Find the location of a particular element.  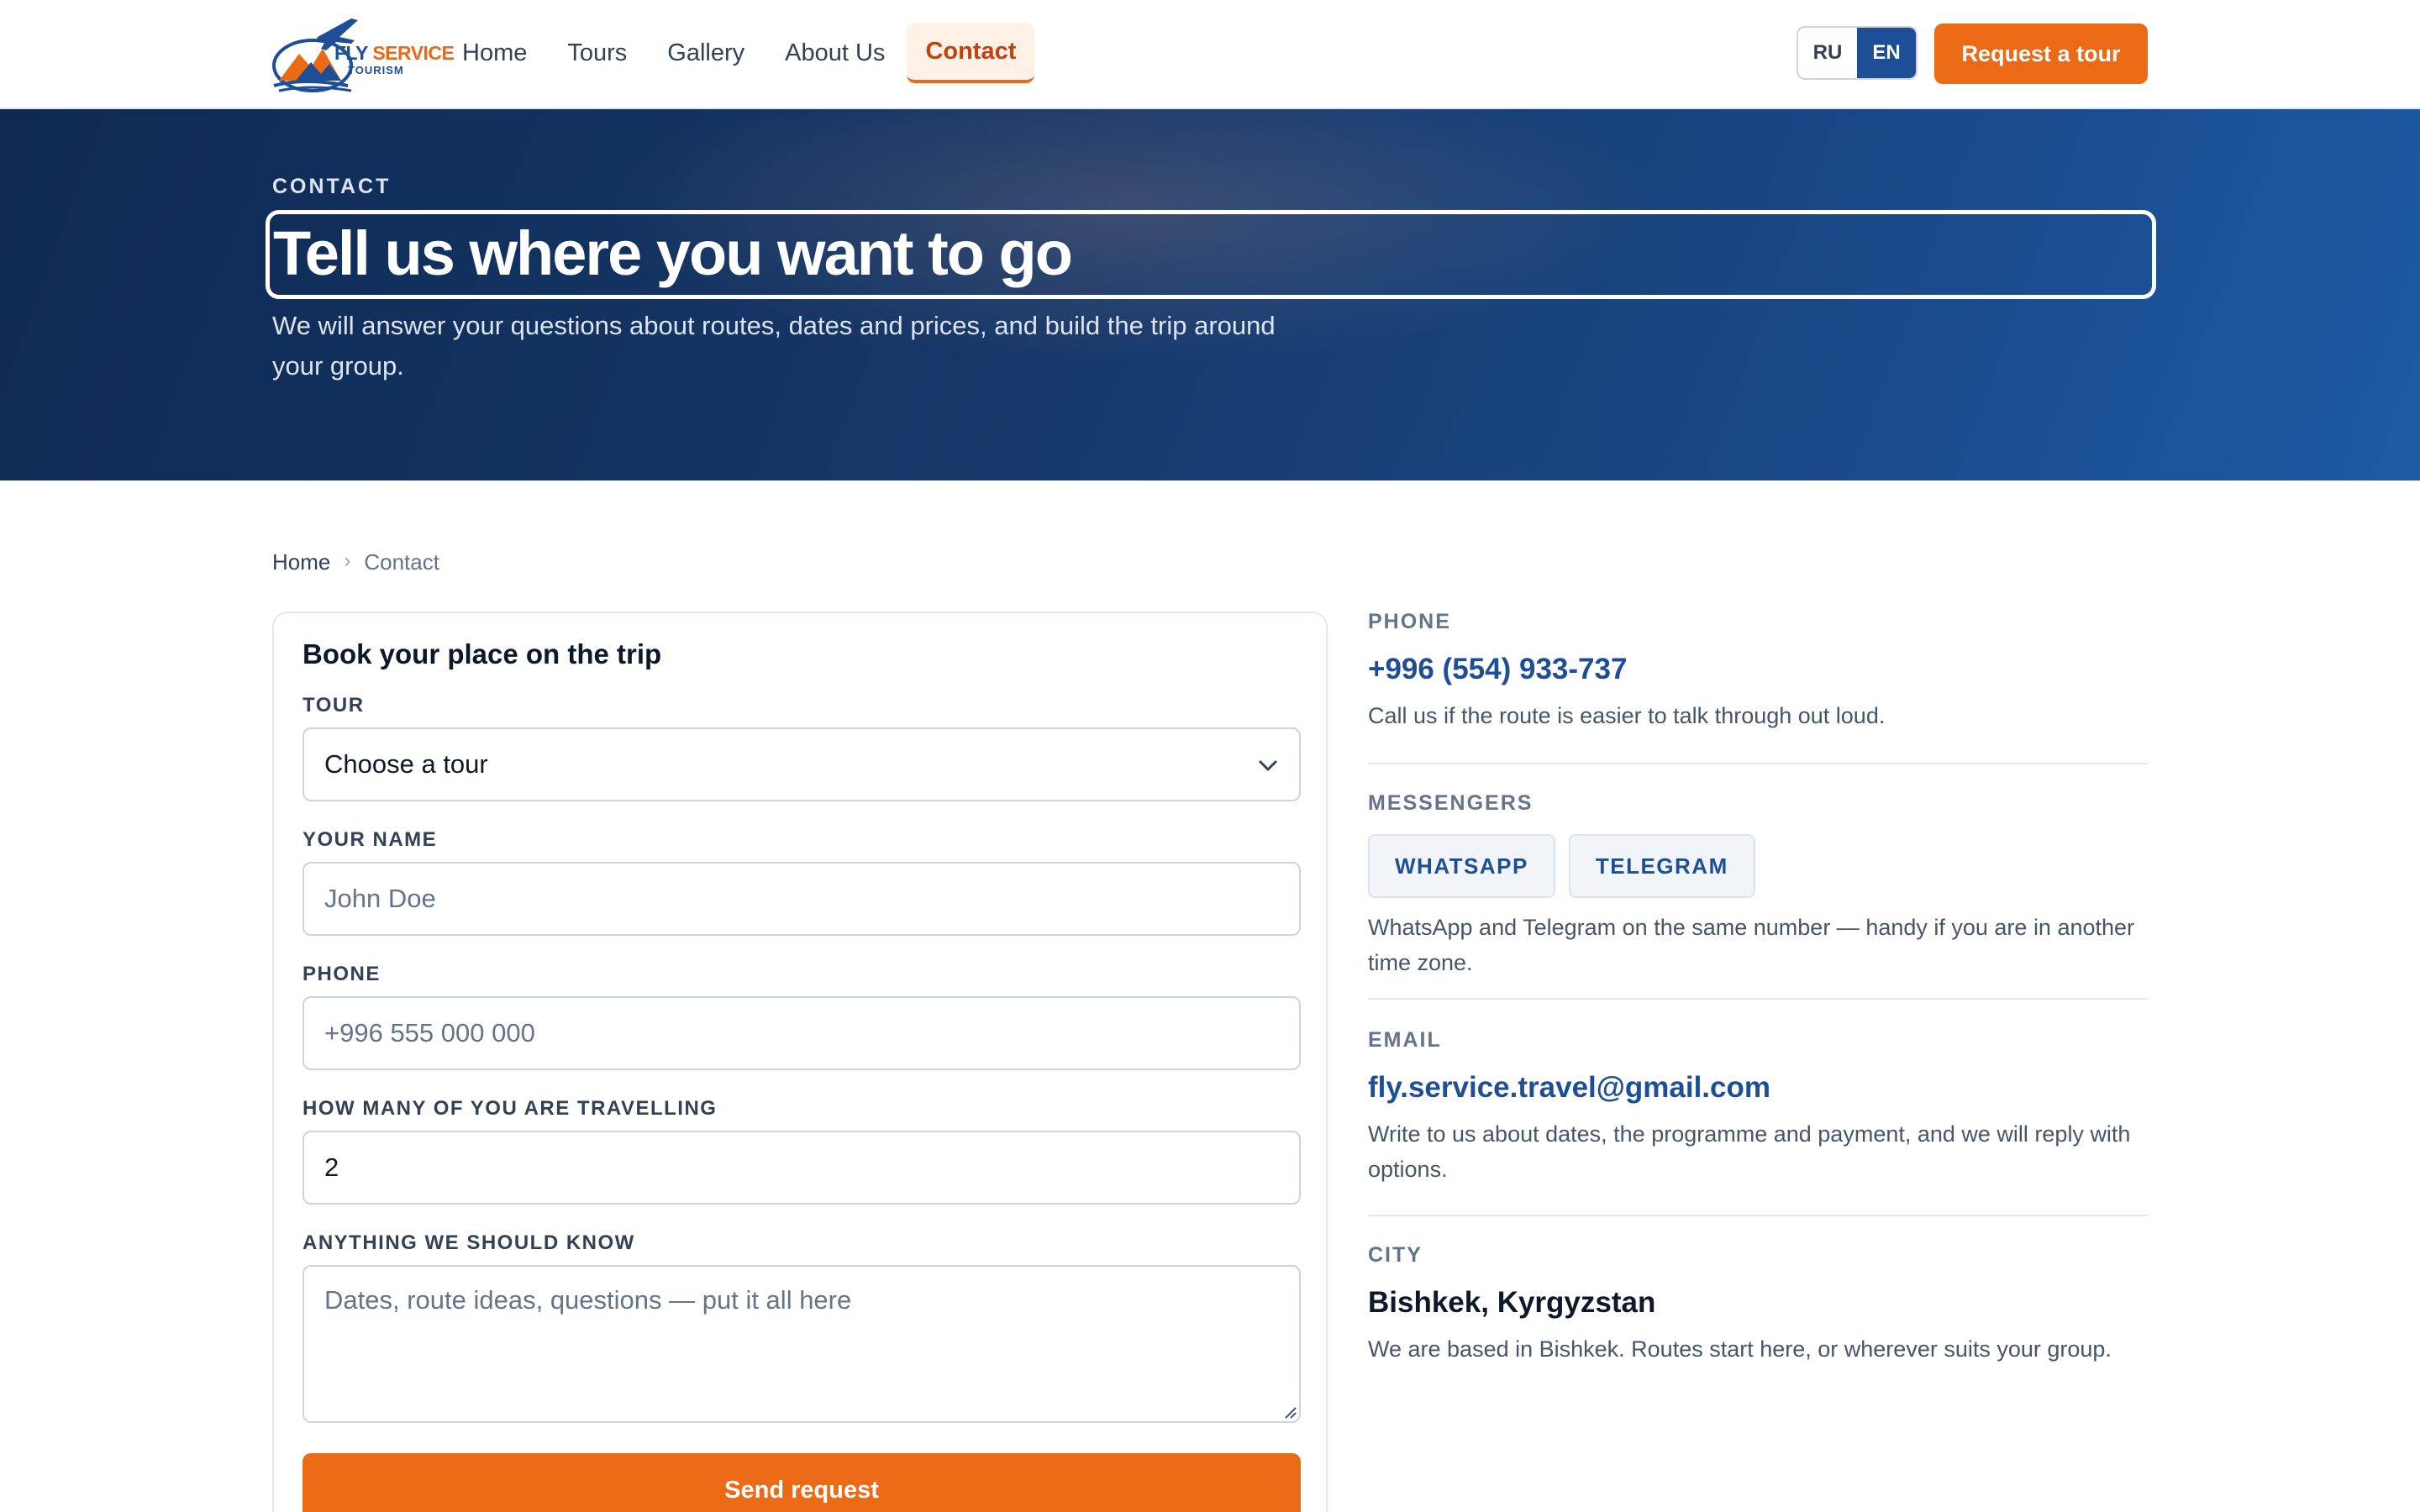

name-label: YOUR NAME is located at coordinates (370, 839).